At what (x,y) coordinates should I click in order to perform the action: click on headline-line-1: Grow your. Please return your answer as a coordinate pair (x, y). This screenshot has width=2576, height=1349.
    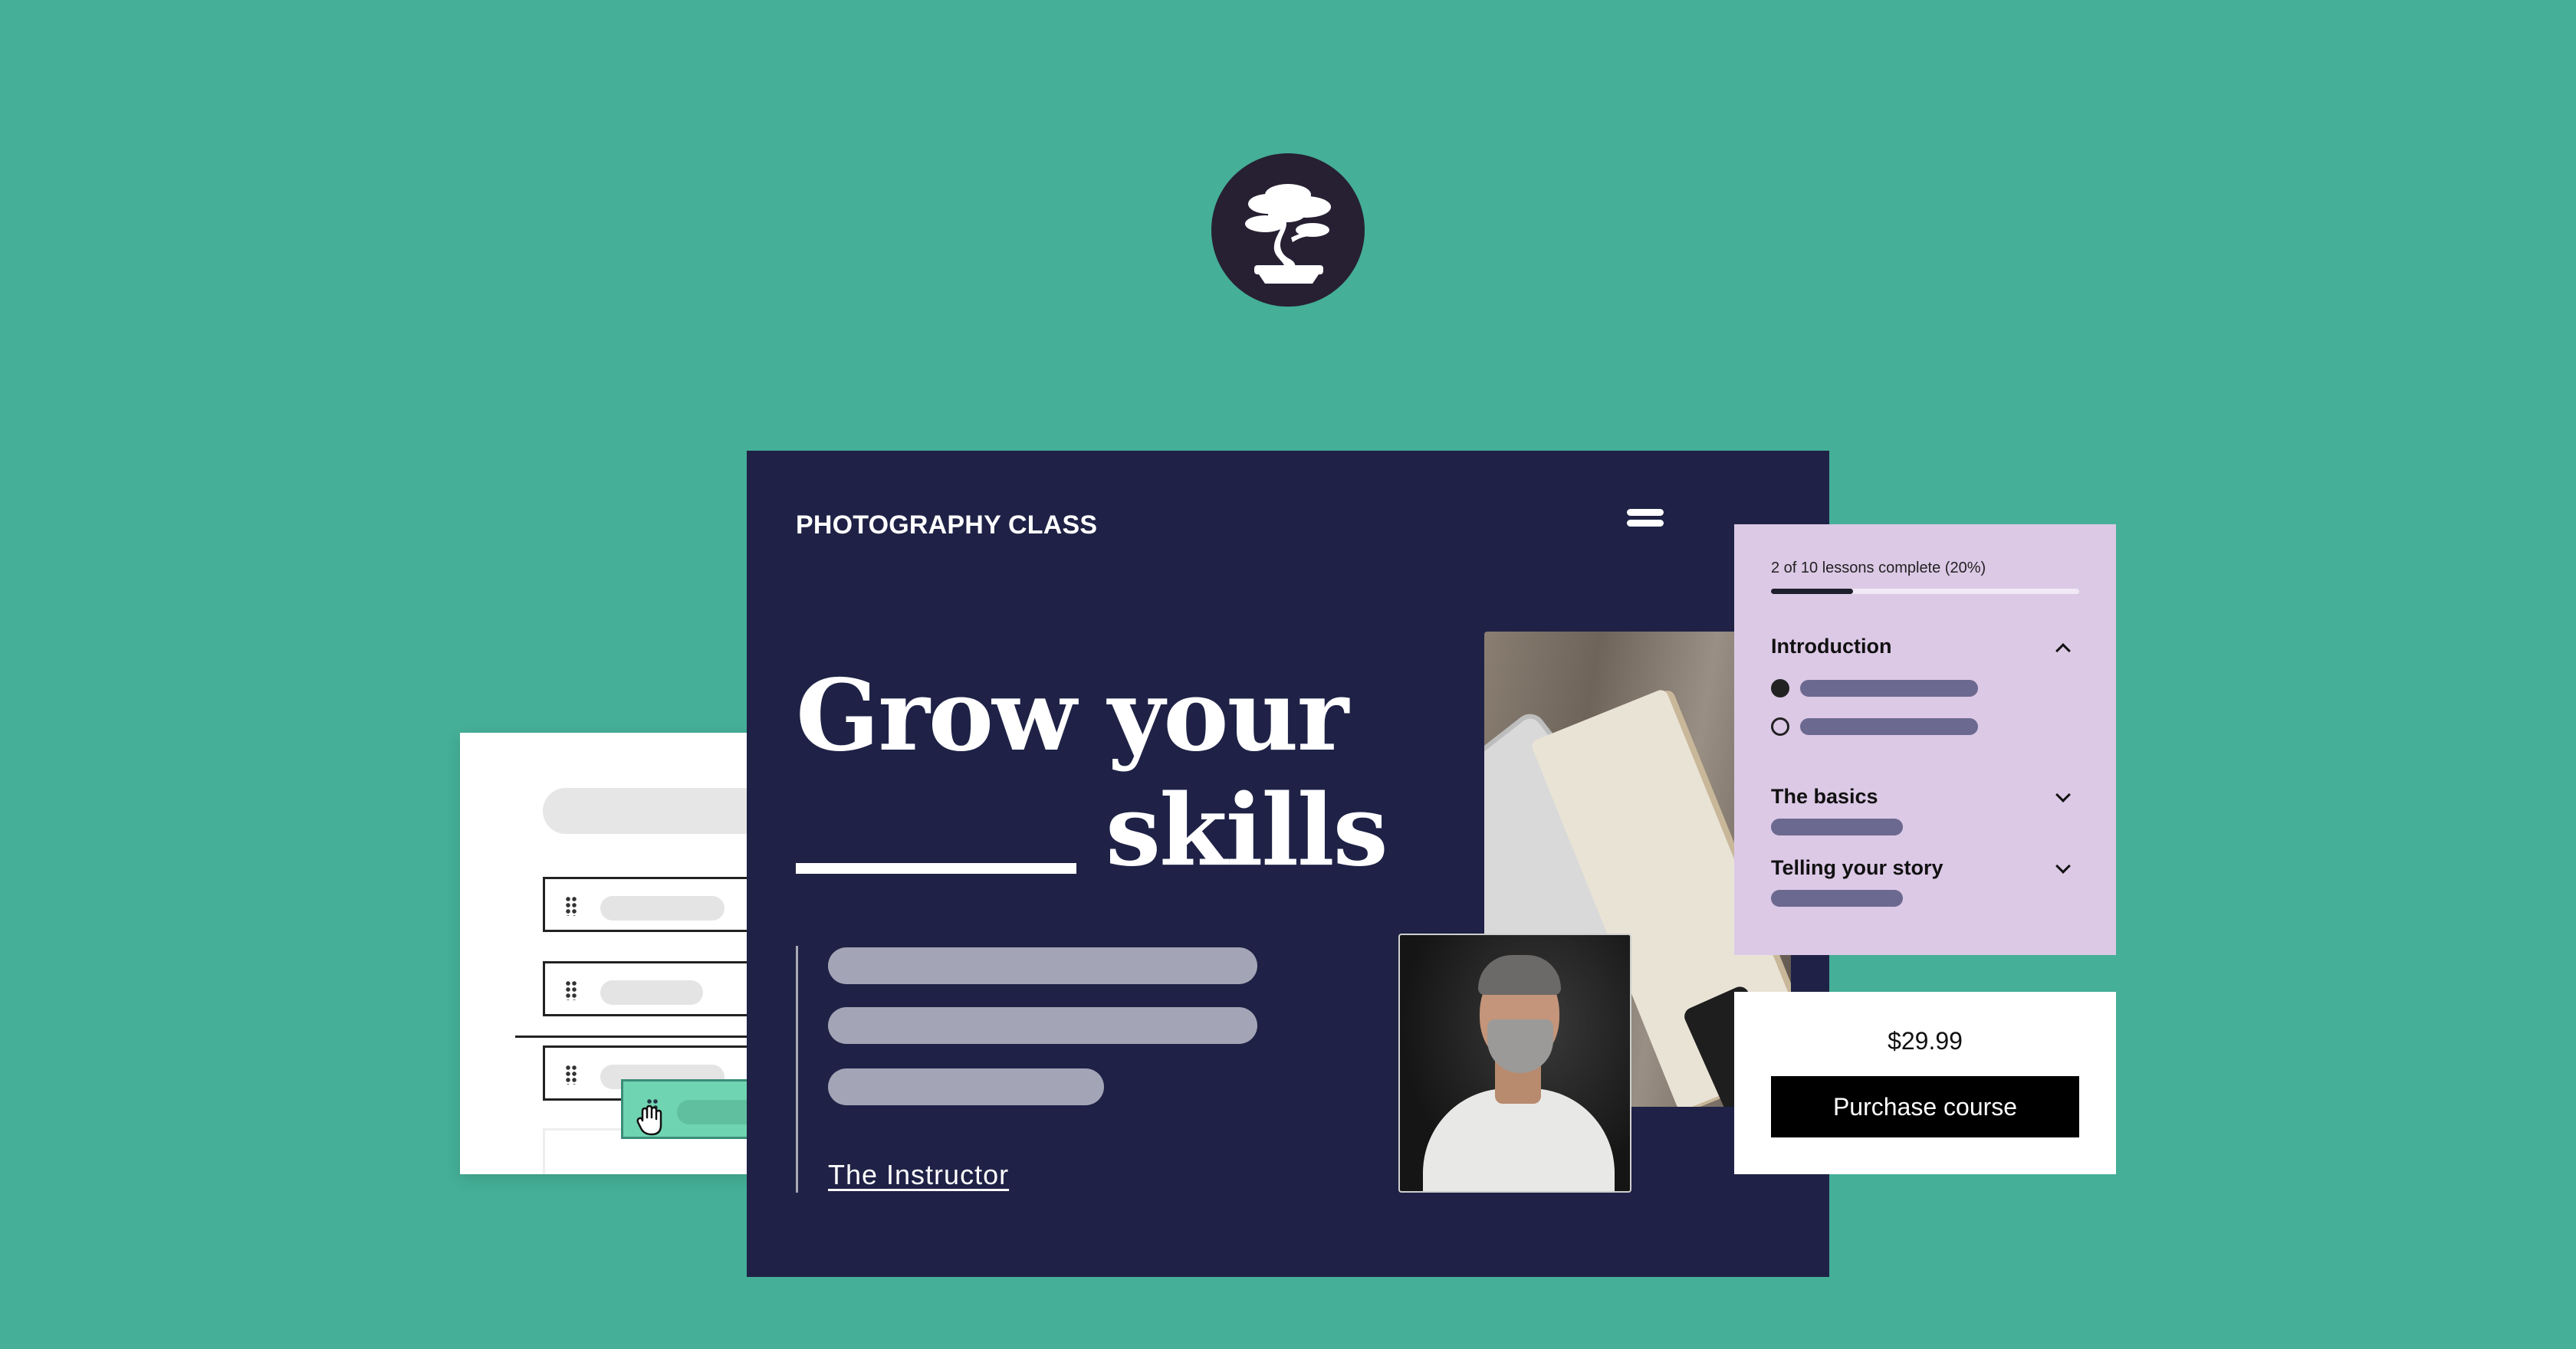
    Looking at the image, I should click on (1073, 715).